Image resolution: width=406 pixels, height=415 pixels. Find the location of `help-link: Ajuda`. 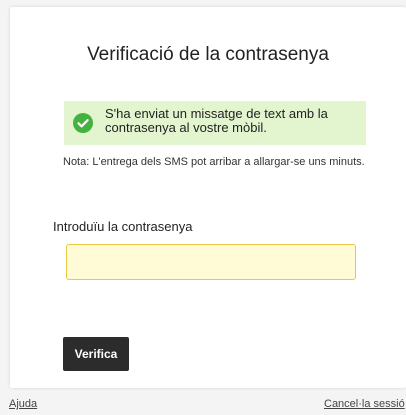

help-link: Ajuda is located at coordinates (23, 404).